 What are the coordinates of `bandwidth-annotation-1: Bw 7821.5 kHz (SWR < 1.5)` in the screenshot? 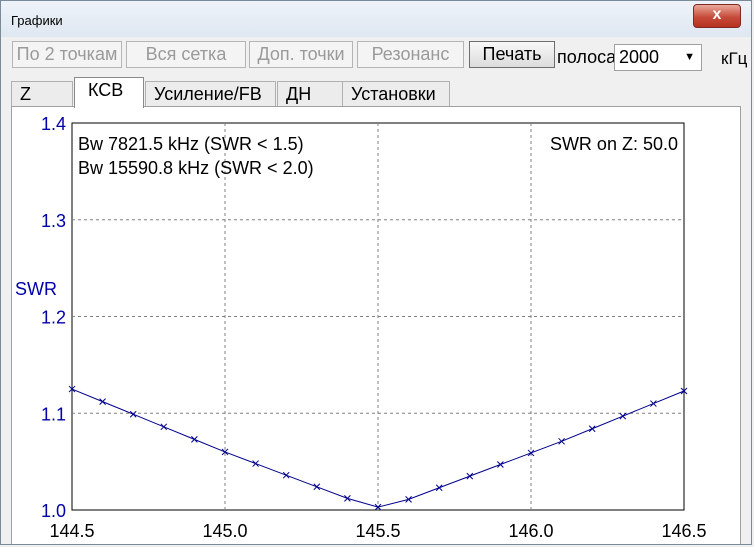 It's located at (191, 144).